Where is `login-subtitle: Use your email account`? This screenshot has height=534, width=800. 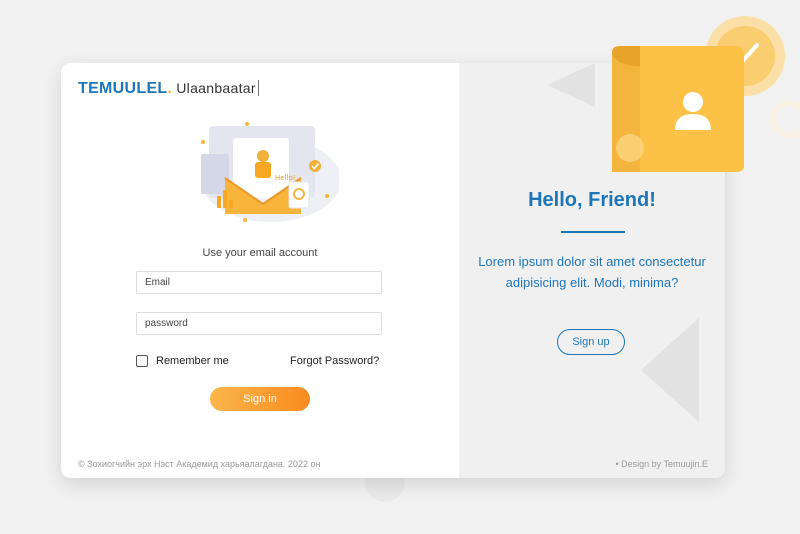
login-subtitle: Use your email account is located at coordinates (260, 253).